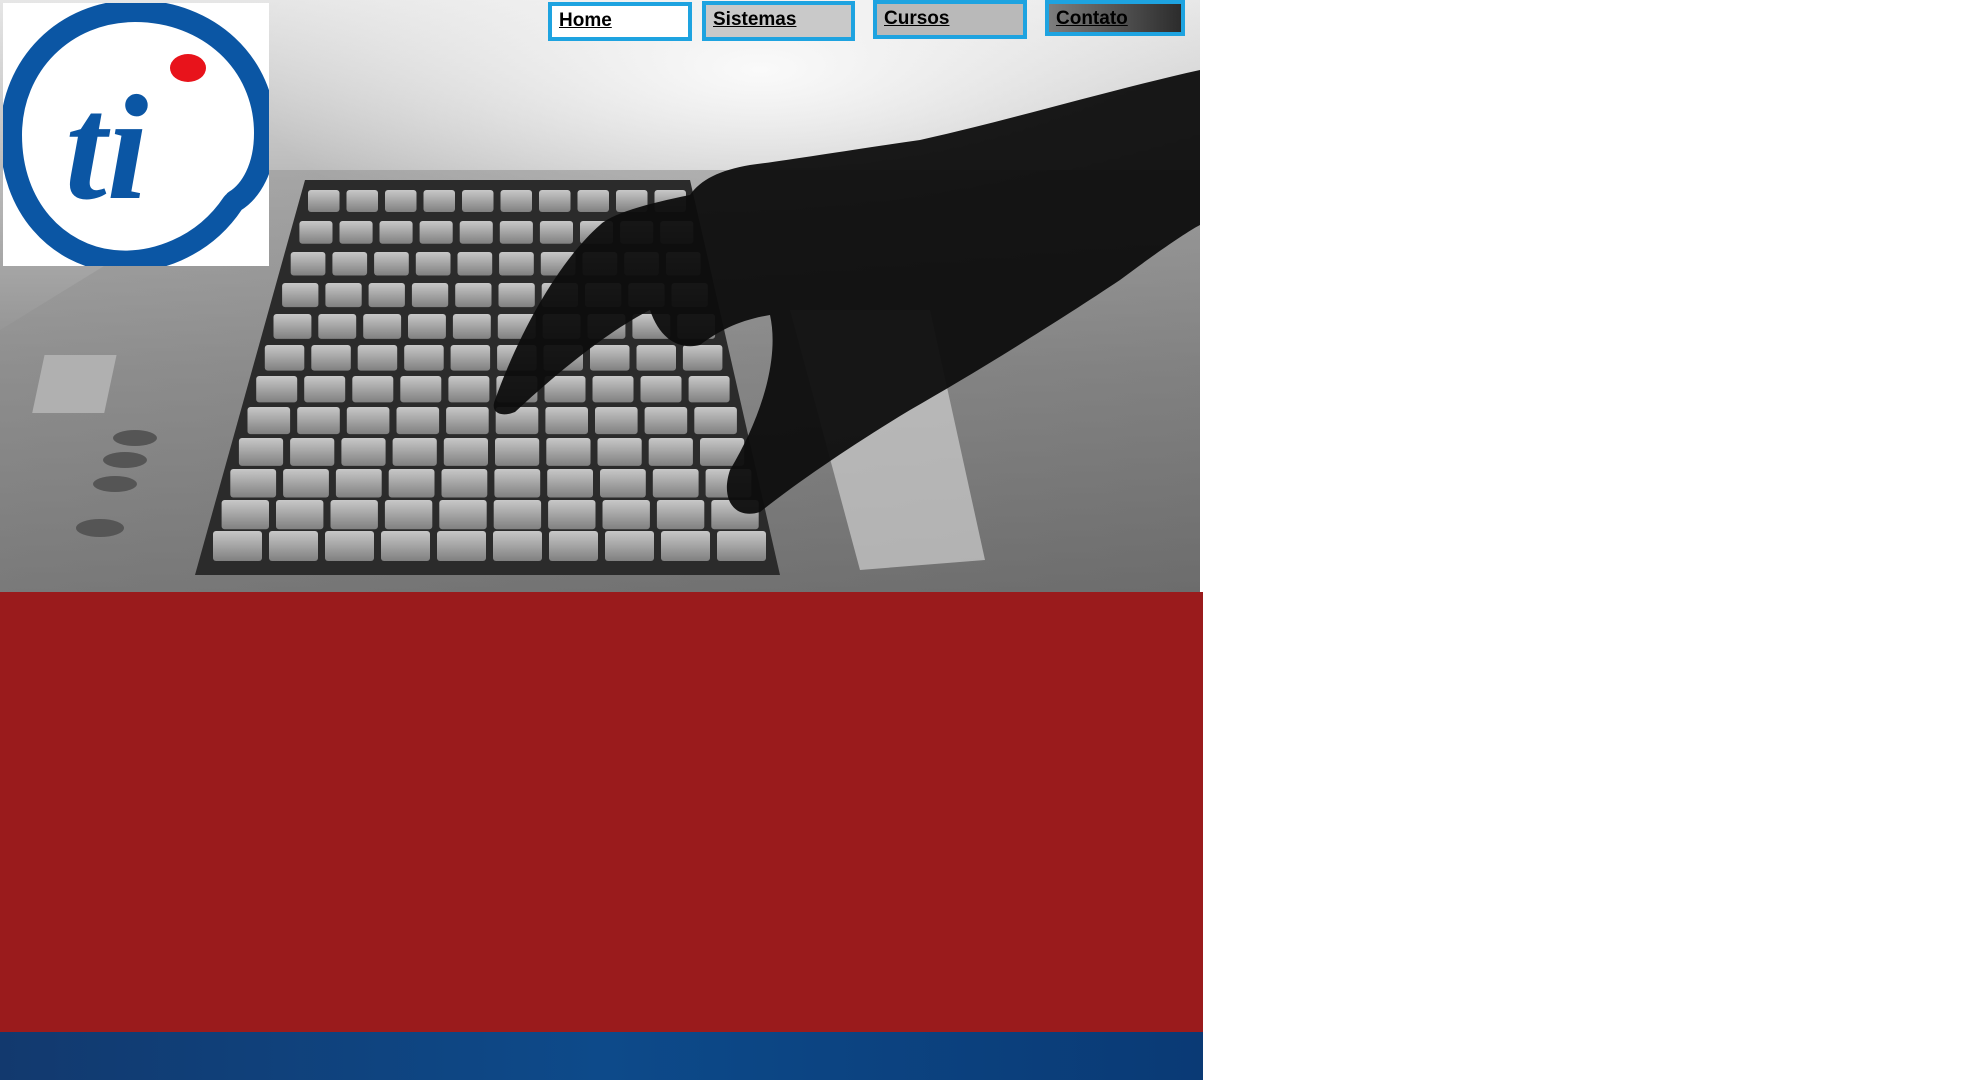 Image resolution: width=1964 pixels, height=1080 pixels. Describe the element at coordinates (620, 21) in the screenshot. I see `nav-home: Home` at that location.